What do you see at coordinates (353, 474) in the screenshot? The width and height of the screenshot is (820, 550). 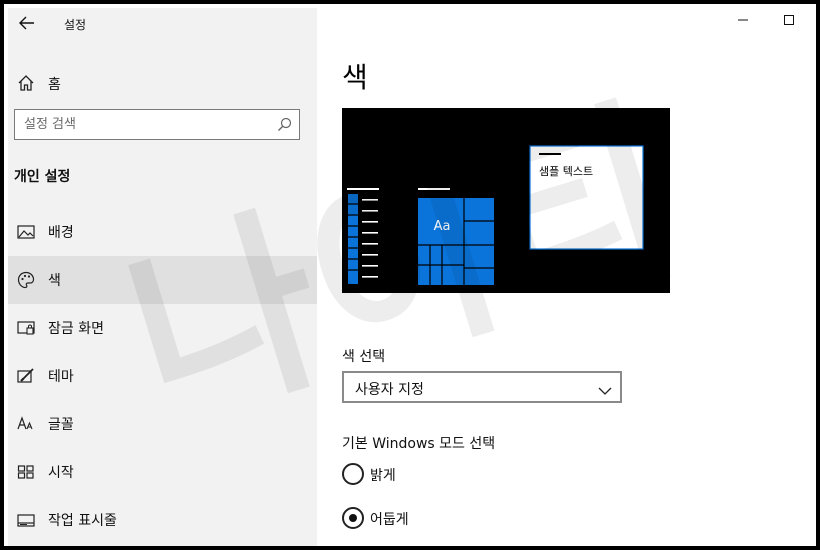 I see `radio-light` at bounding box center [353, 474].